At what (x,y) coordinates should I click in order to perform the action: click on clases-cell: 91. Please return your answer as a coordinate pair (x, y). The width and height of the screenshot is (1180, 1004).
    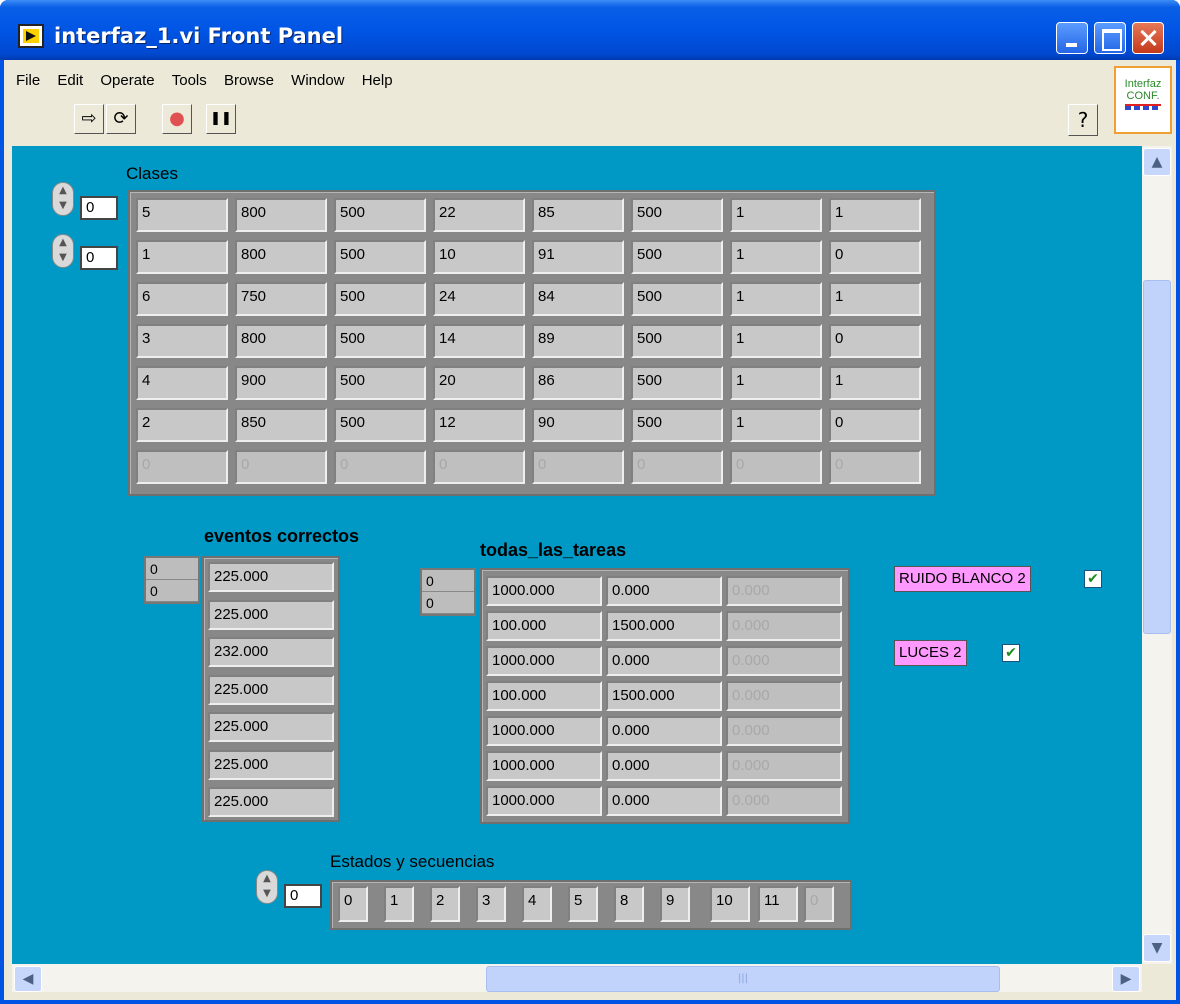
    Looking at the image, I should click on (578, 257).